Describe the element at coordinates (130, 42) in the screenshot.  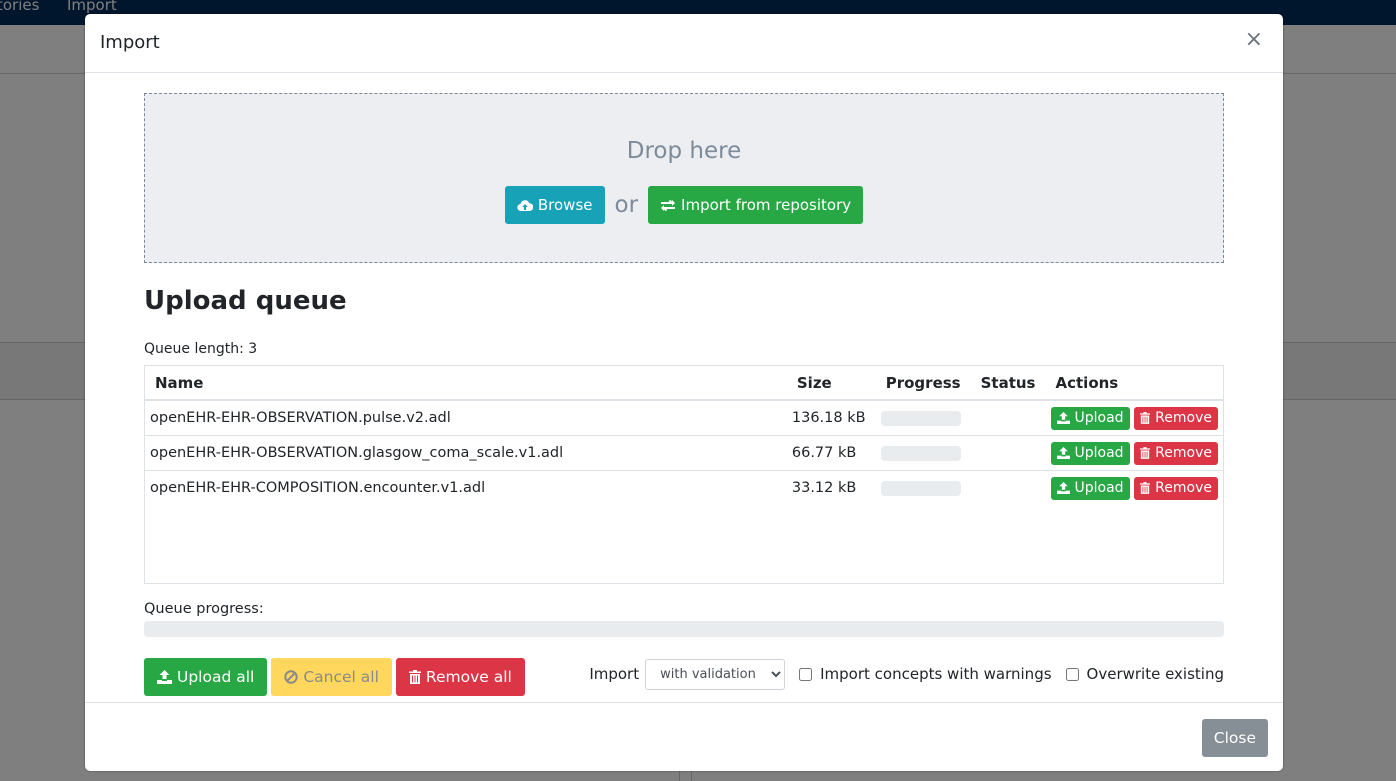
I see `modal-title: Import` at that location.